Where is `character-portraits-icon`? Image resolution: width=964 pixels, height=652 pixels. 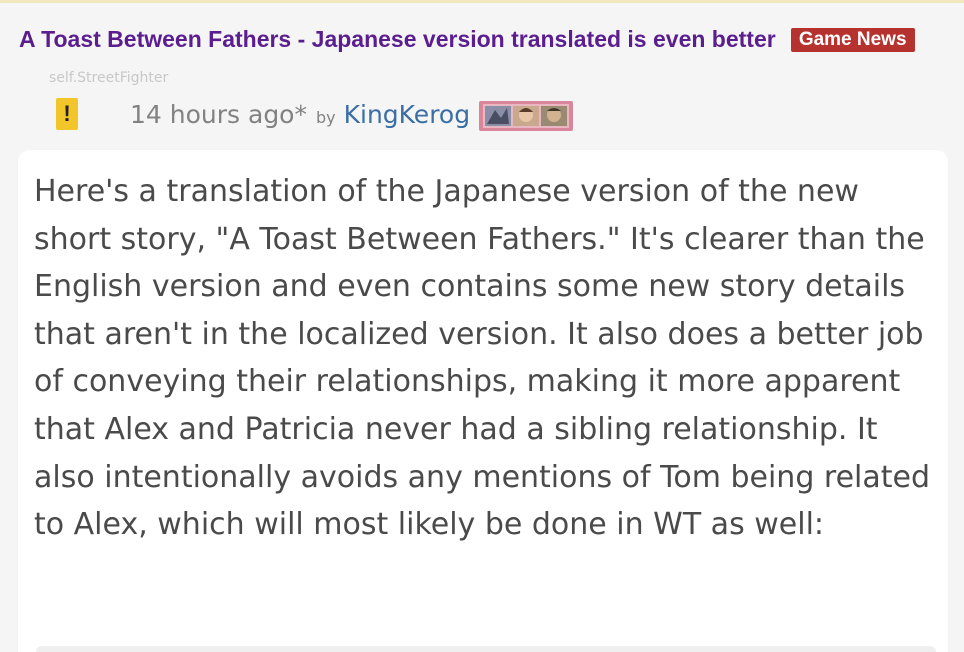
character-portraits-icon is located at coordinates (526, 116).